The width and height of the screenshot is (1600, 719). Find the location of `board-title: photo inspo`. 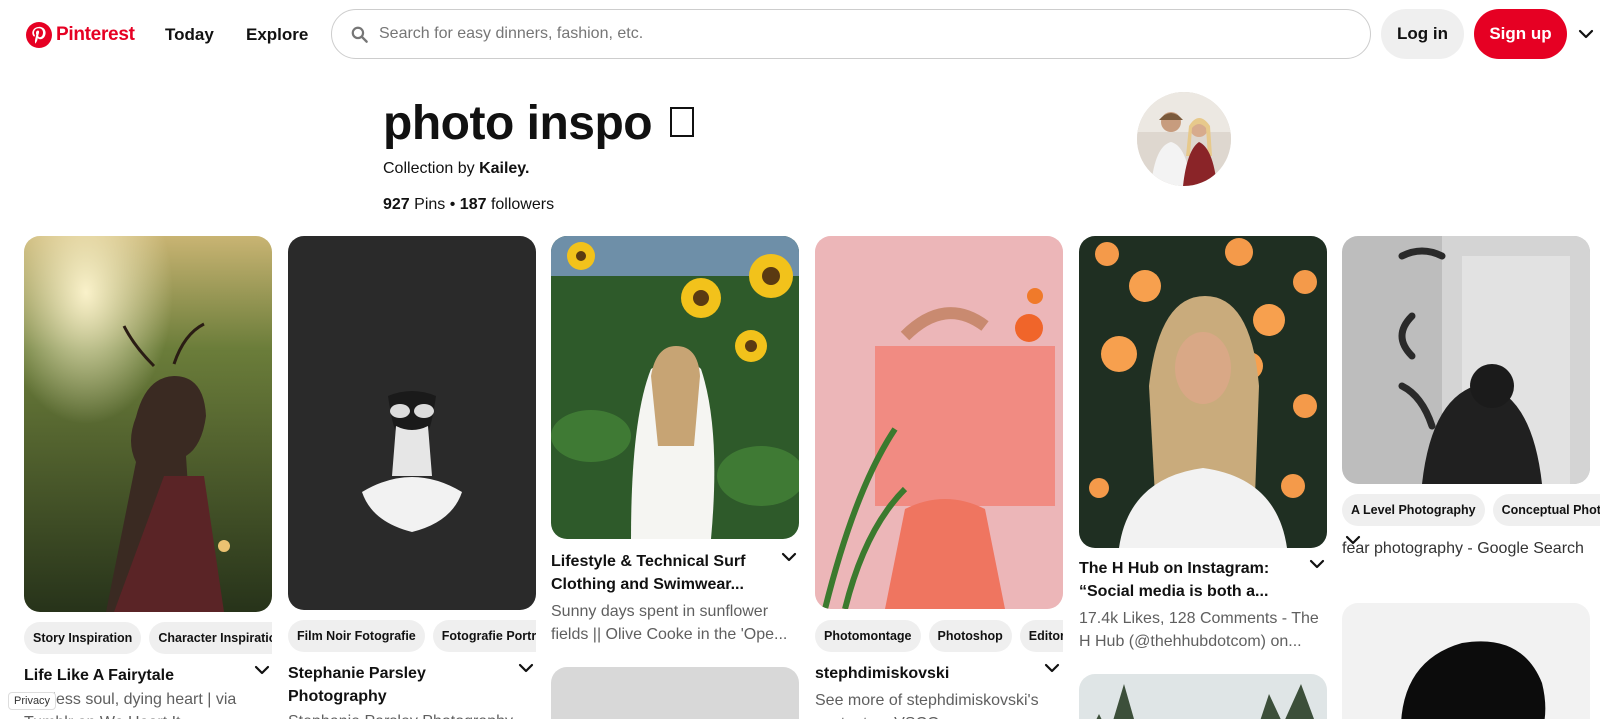

board-title: photo inspo is located at coordinates (539, 123).